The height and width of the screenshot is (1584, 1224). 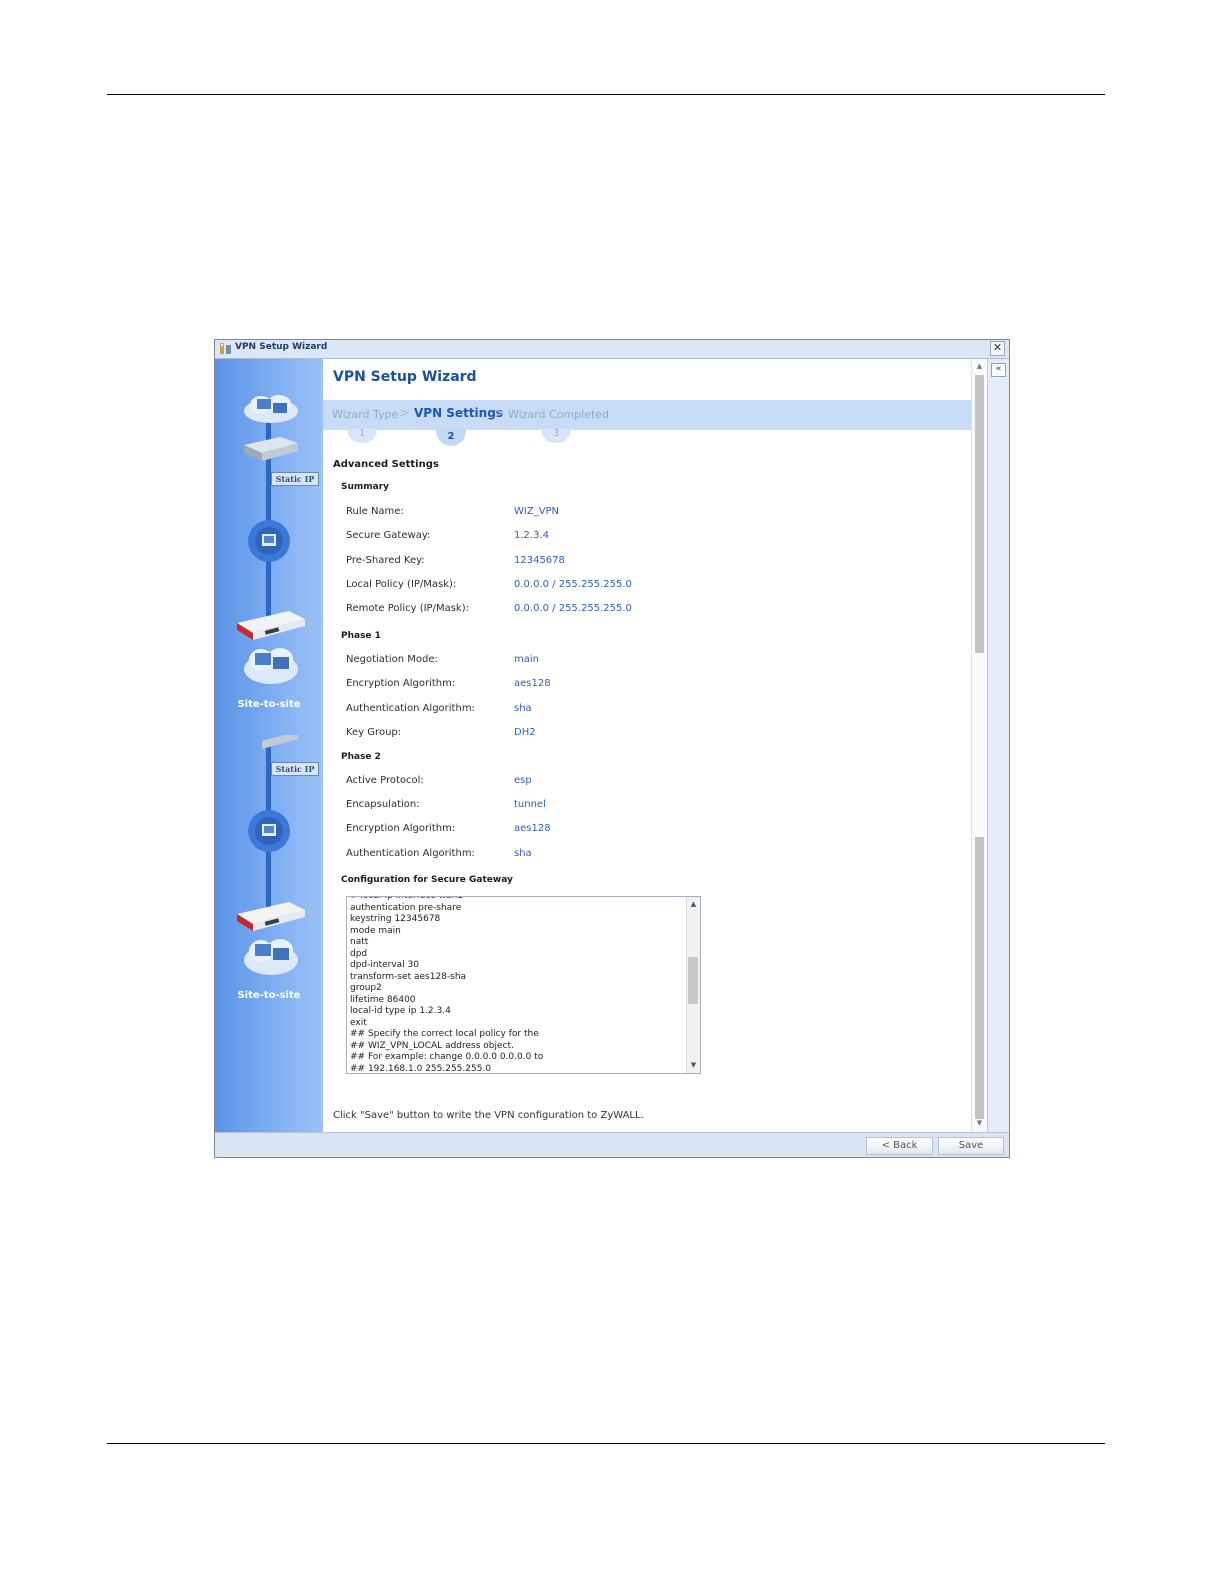 What do you see at coordinates (693, 980) in the screenshot?
I see `config-scroll-thumb` at bounding box center [693, 980].